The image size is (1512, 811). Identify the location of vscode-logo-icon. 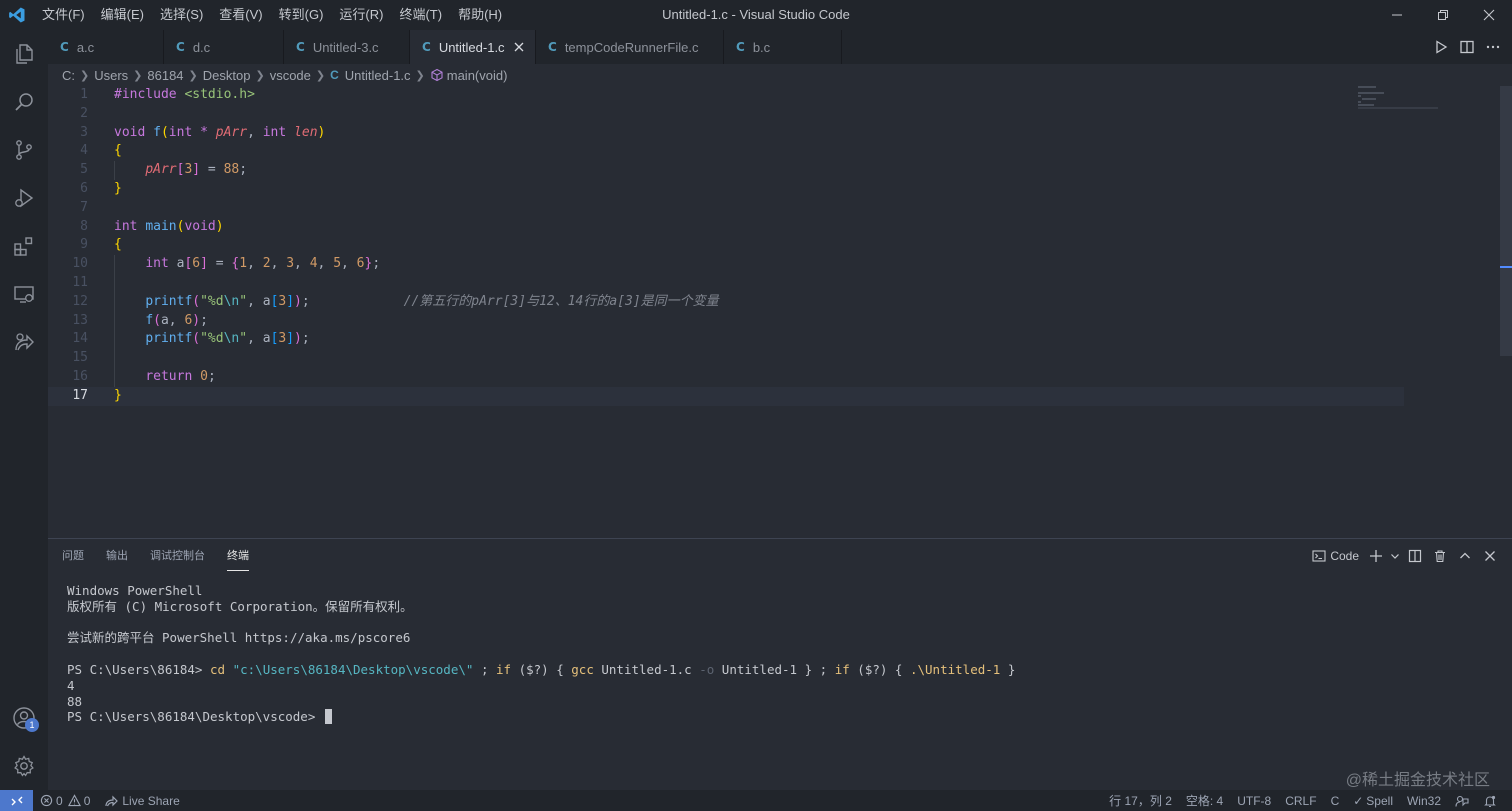
(17, 15).